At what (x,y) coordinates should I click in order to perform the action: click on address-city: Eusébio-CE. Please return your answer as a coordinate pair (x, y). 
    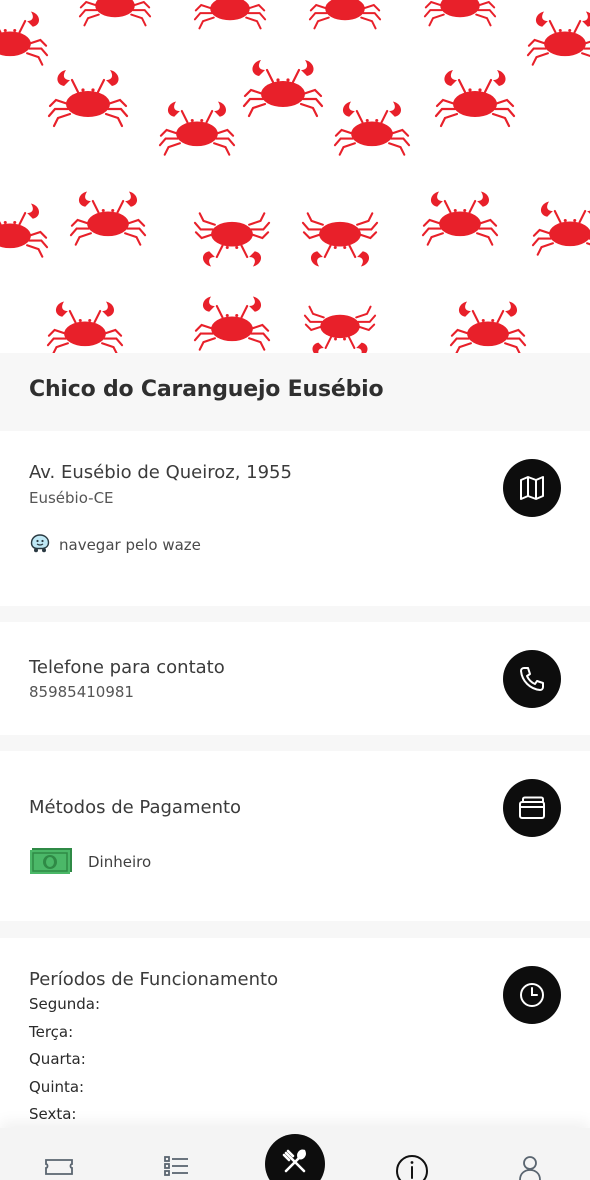
    Looking at the image, I should click on (71, 498).